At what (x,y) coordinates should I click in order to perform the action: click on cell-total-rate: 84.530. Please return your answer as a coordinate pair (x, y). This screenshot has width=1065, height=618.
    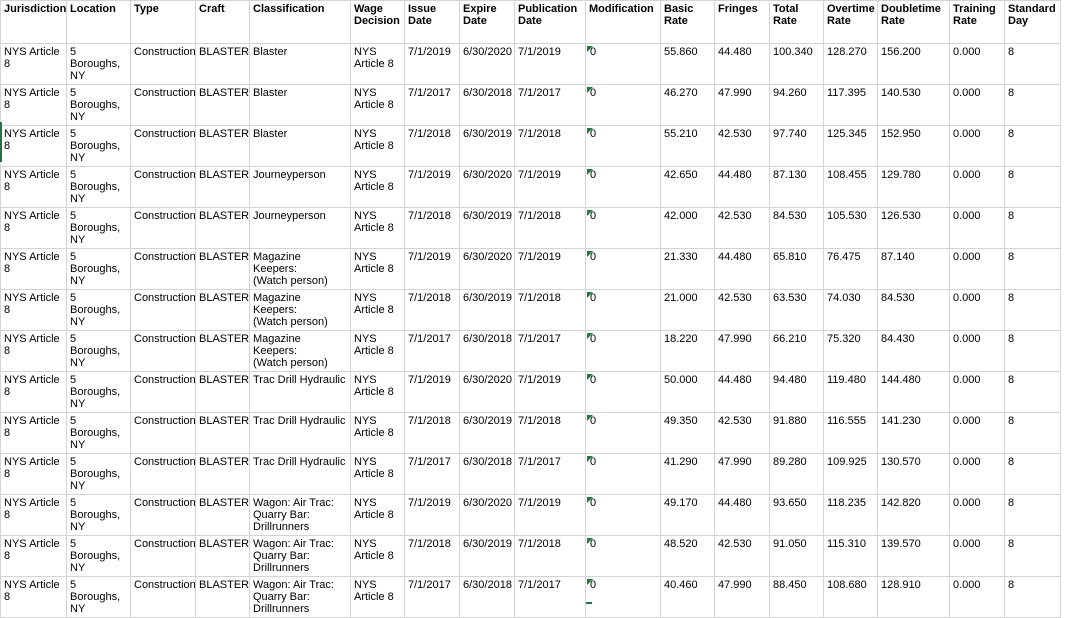
    Looking at the image, I should click on (796, 228).